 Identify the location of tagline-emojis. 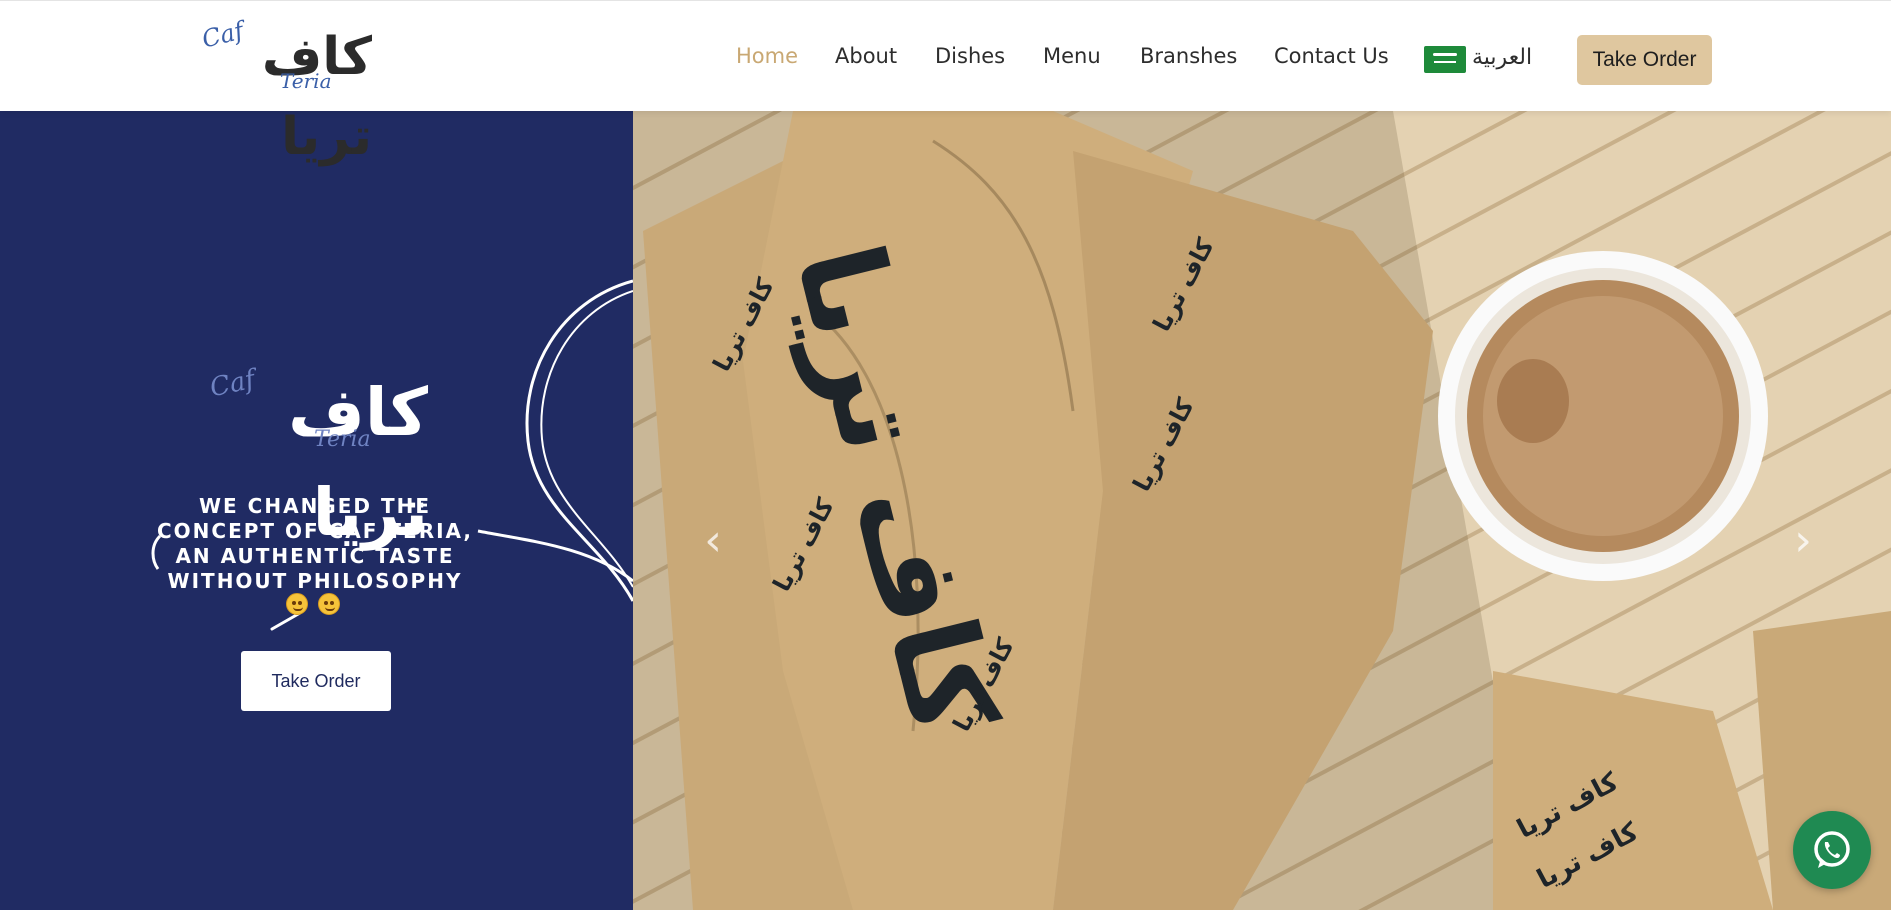
(316, 606).